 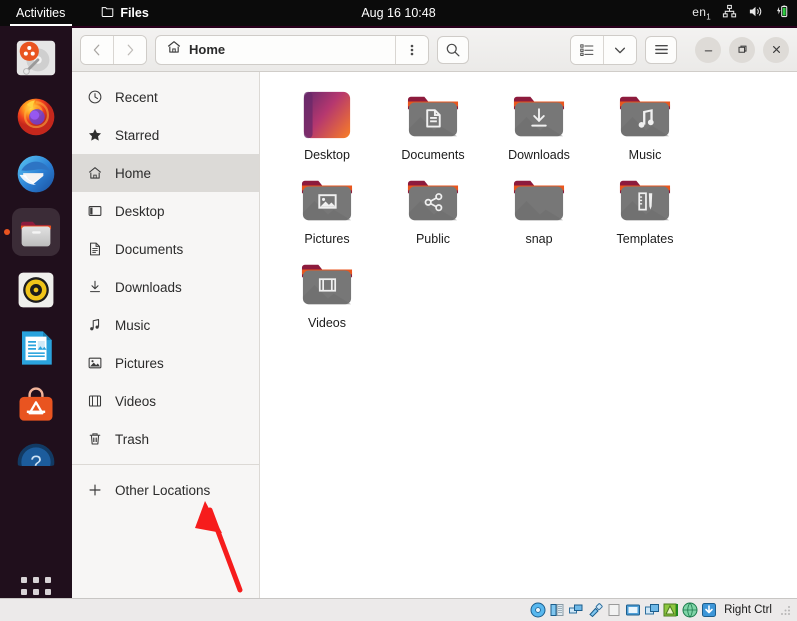 I want to click on dock-item-libreoffice-writer, so click(x=36, y=348).